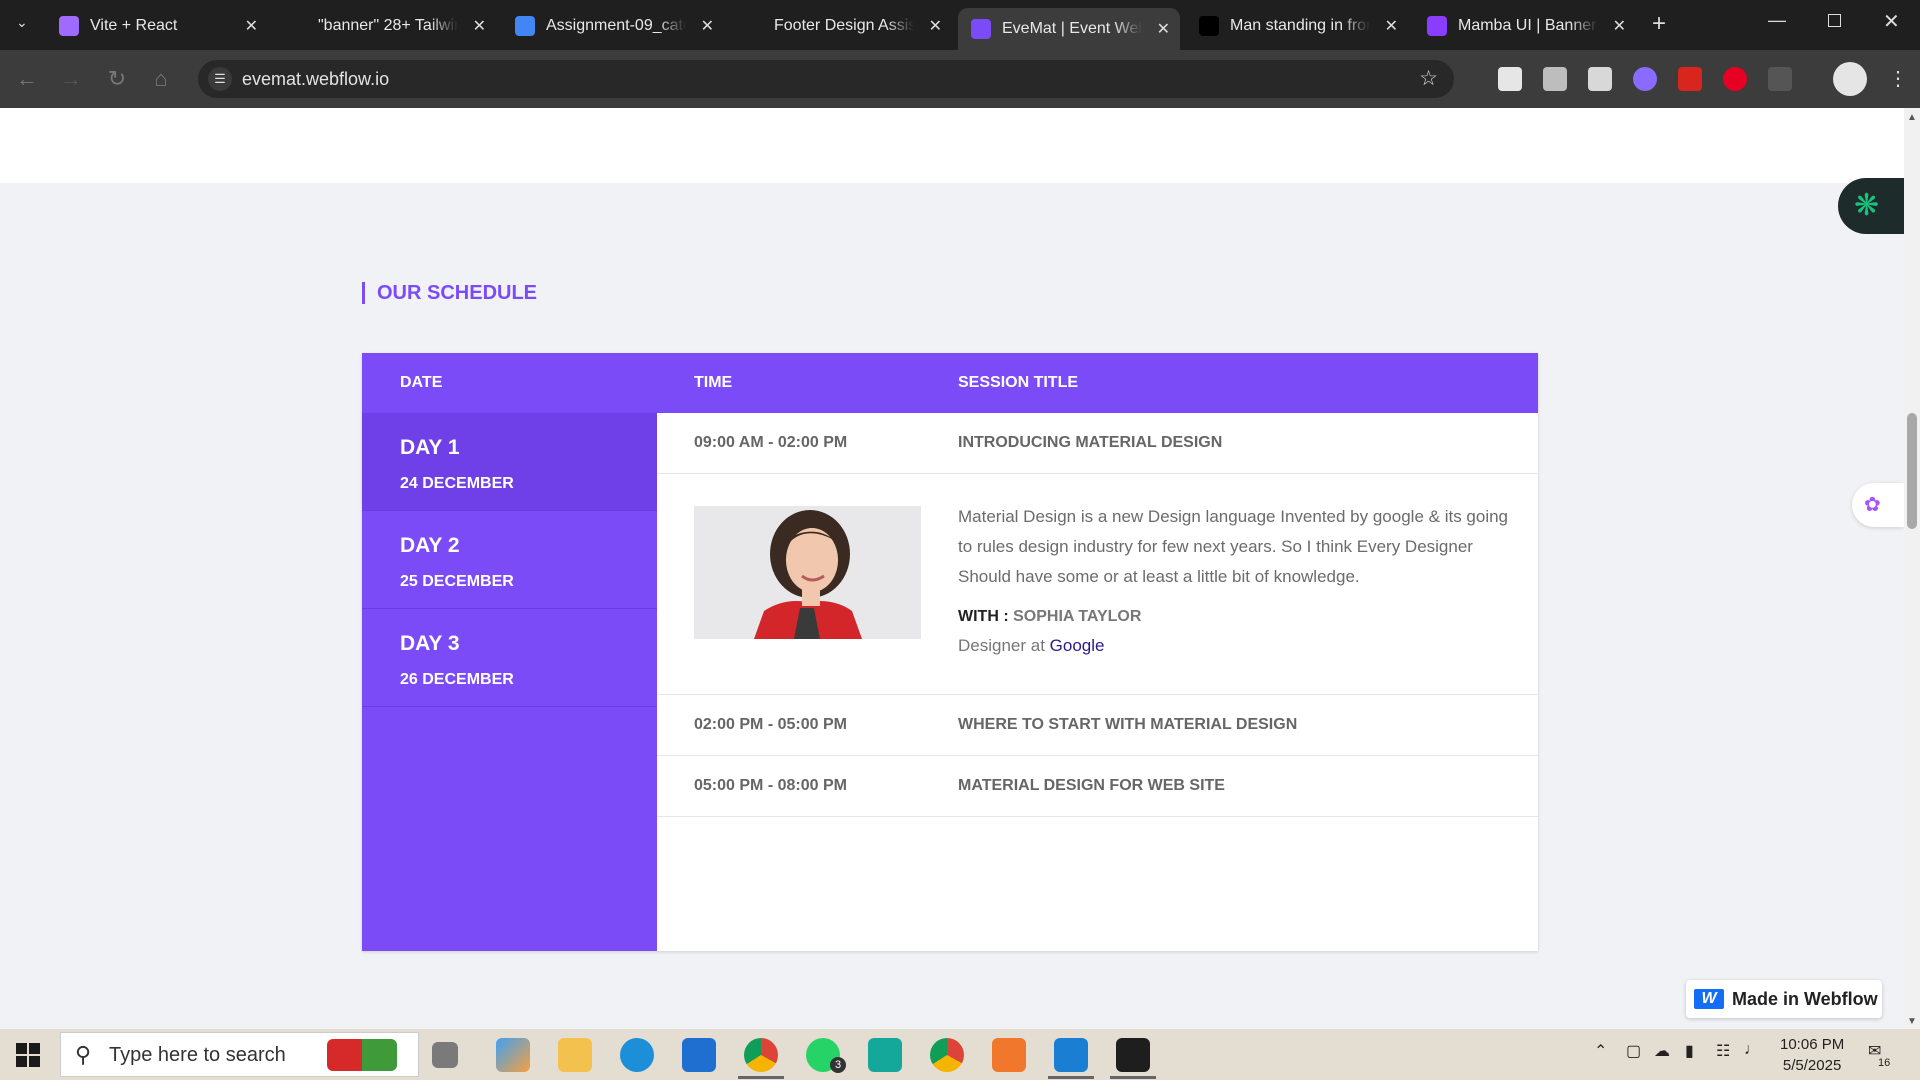 The height and width of the screenshot is (1080, 1920). What do you see at coordinates (1659, 24) in the screenshot?
I see `new-tab-button: +` at bounding box center [1659, 24].